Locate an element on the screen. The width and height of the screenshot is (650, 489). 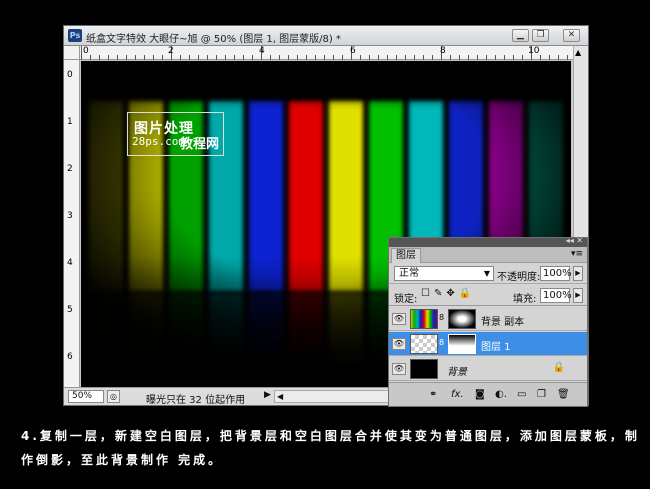
lock-icon: 🔒 is located at coordinates (558, 367).